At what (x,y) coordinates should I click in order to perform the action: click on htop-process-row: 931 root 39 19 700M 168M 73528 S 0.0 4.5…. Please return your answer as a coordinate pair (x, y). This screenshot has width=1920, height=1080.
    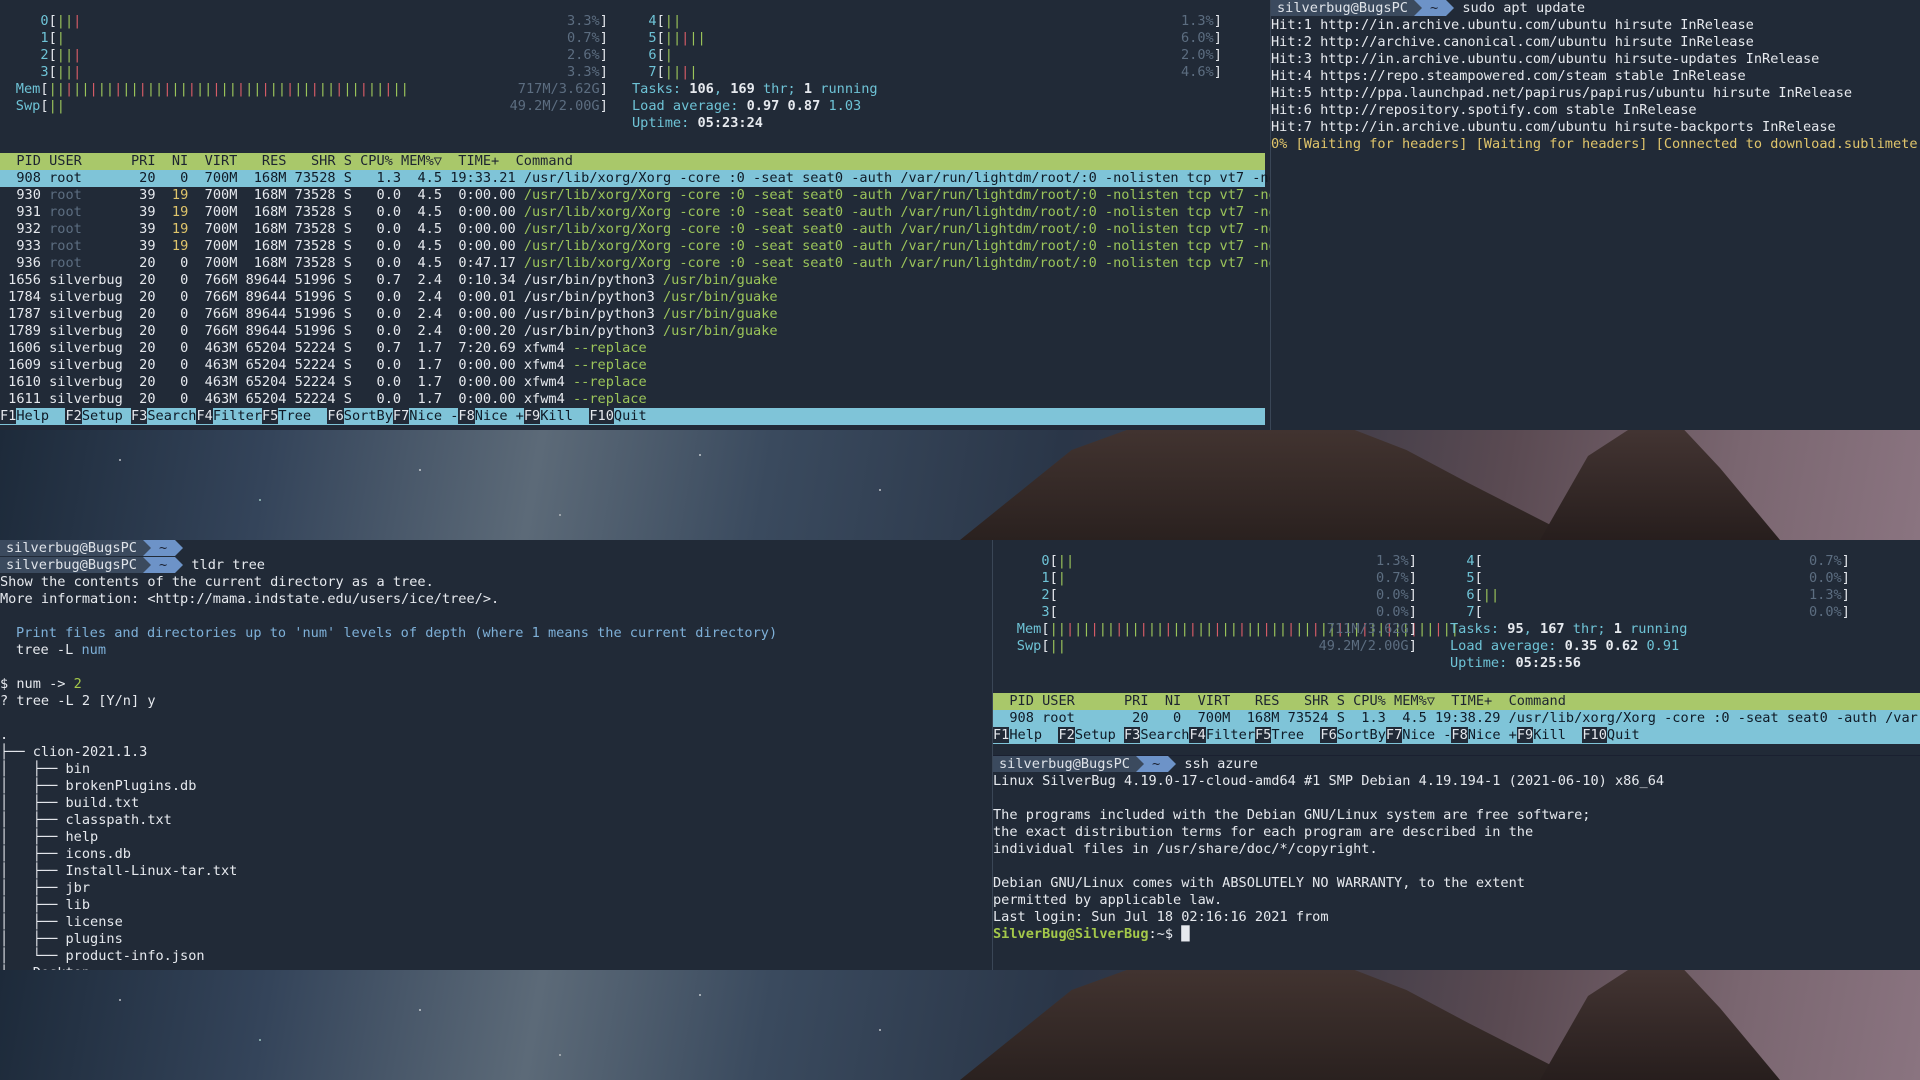
    Looking at the image, I should click on (635, 212).